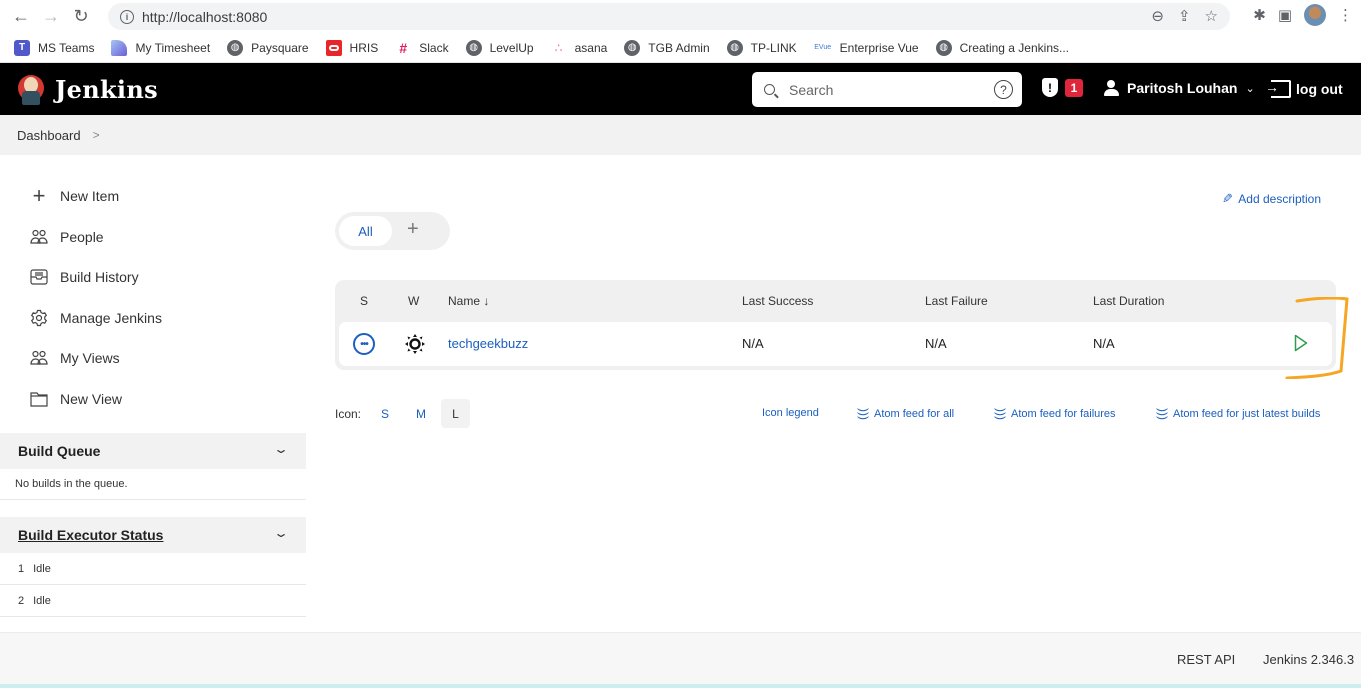  I want to click on breadcrumb: Dashboard >, so click(680, 135).